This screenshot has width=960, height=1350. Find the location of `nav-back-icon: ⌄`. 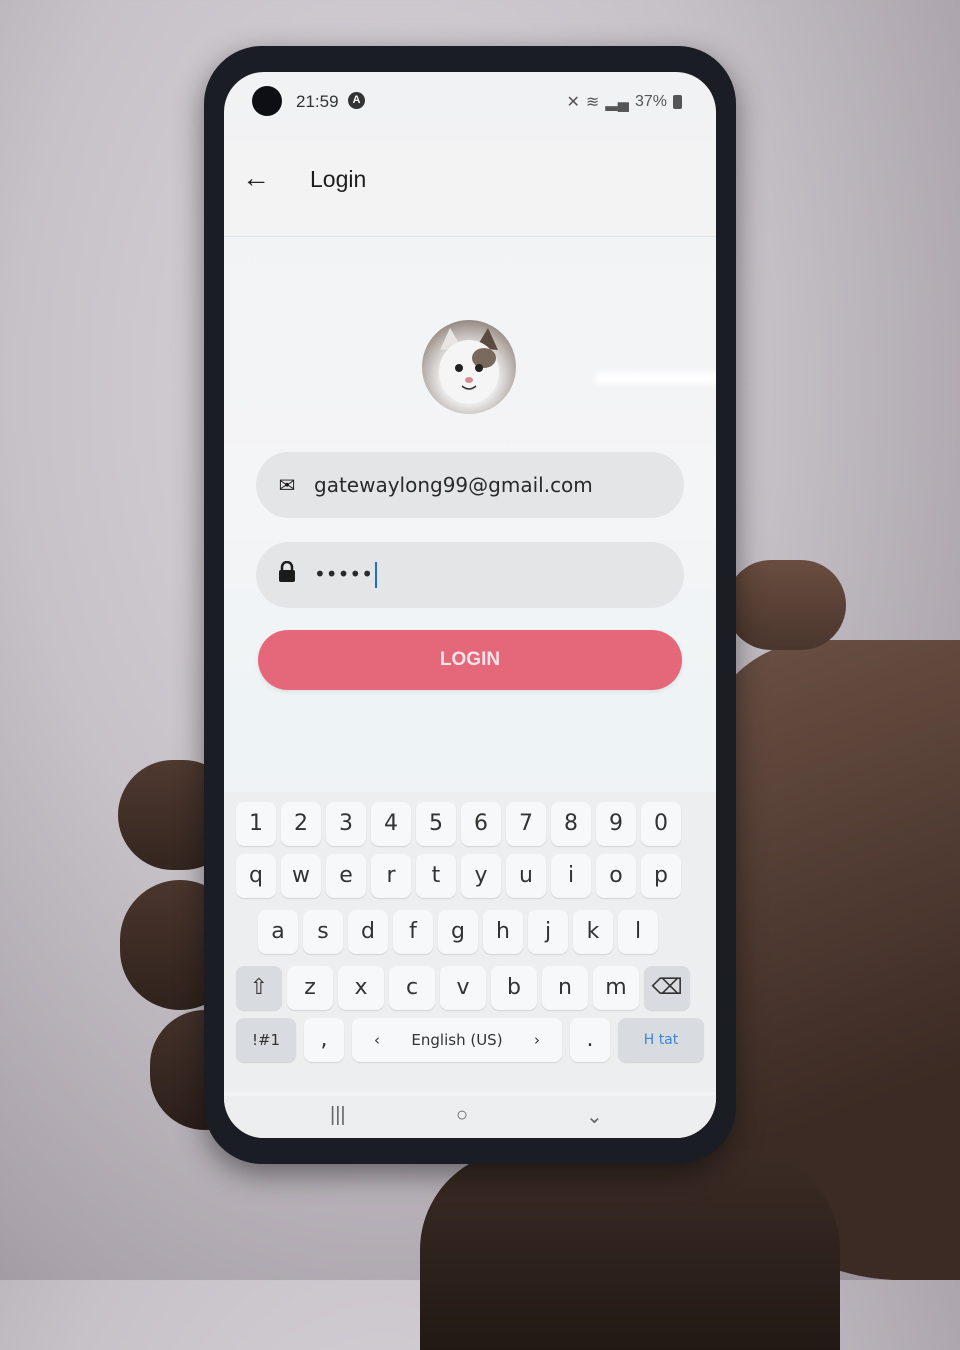

nav-back-icon: ⌄ is located at coordinates (594, 1116).